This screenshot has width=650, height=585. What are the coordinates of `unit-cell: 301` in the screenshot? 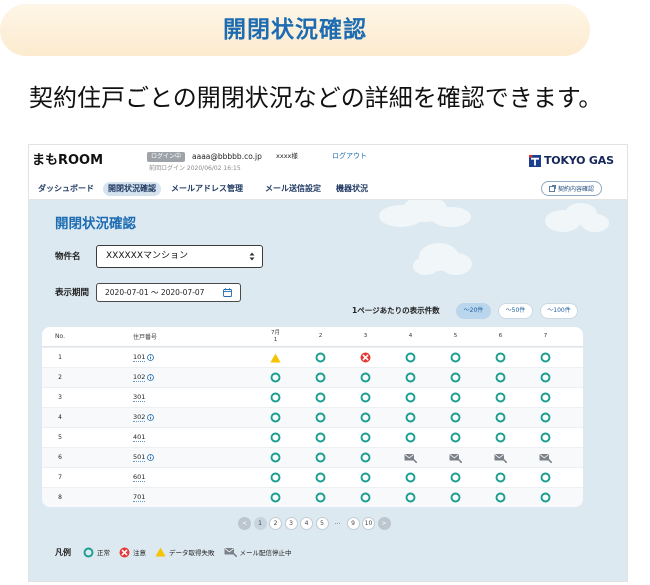 It's located at (165, 397).